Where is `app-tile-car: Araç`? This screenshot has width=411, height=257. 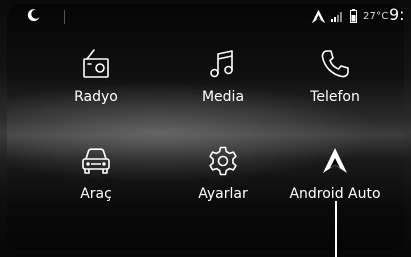 app-tile-car: Araç is located at coordinates (96, 180).